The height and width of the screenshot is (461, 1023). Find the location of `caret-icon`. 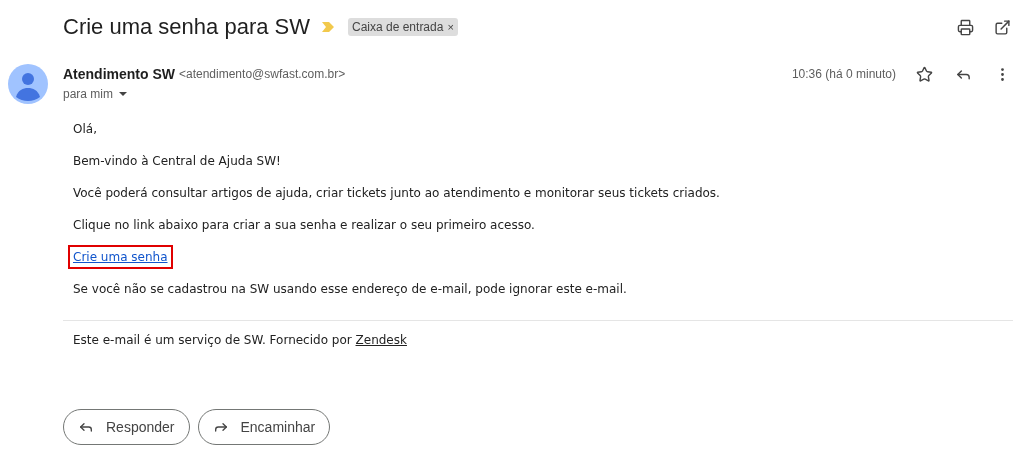

caret-icon is located at coordinates (123, 94).